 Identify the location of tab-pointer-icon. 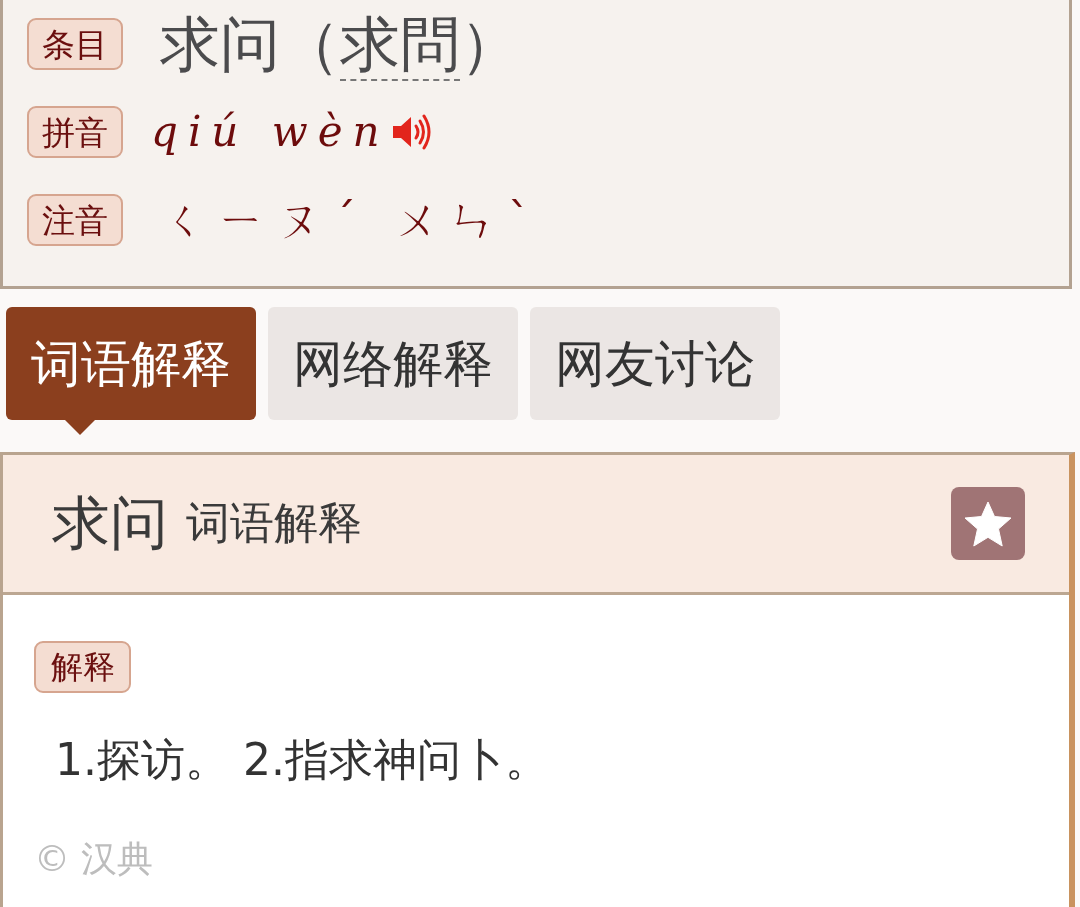
(80, 427).